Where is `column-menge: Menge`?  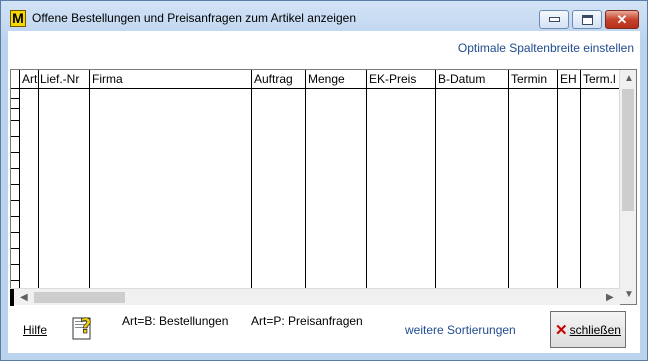 column-menge: Menge is located at coordinates (325, 187).